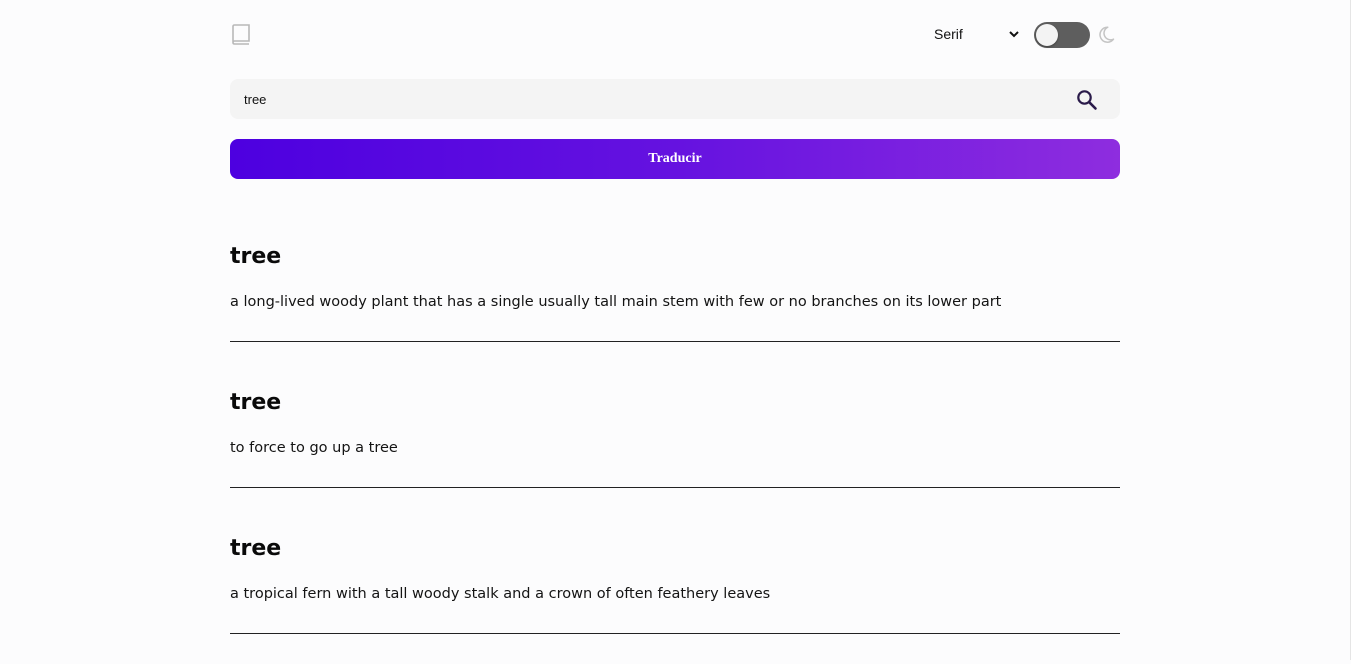 The height and width of the screenshot is (664, 1351). I want to click on theme-toggle, so click(1062, 35).